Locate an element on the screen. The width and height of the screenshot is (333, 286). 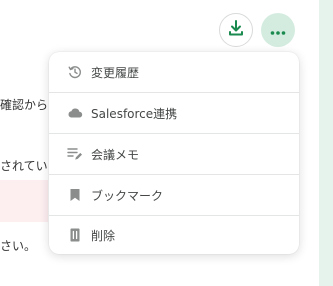
menu-item-meeting-notes: 会議メモ is located at coordinates (174, 153).